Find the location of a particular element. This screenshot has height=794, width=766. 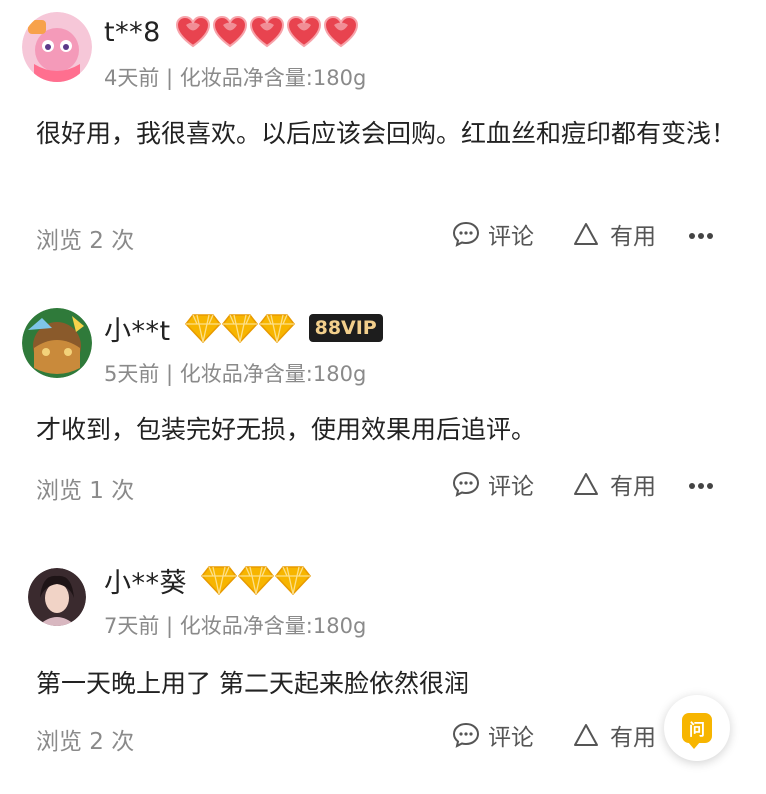

review-actions: 浏览 1 次 评论 有用 is located at coordinates (383, 485).